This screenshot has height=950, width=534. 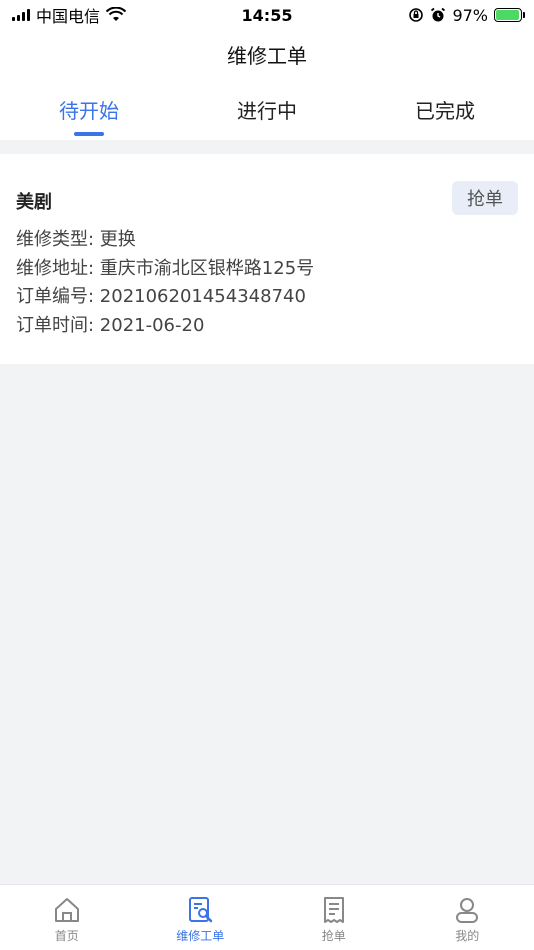 What do you see at coordinates (34, 202) in the screenshot?
I see `order-title: 美剧` at bounding box center [34, 202].